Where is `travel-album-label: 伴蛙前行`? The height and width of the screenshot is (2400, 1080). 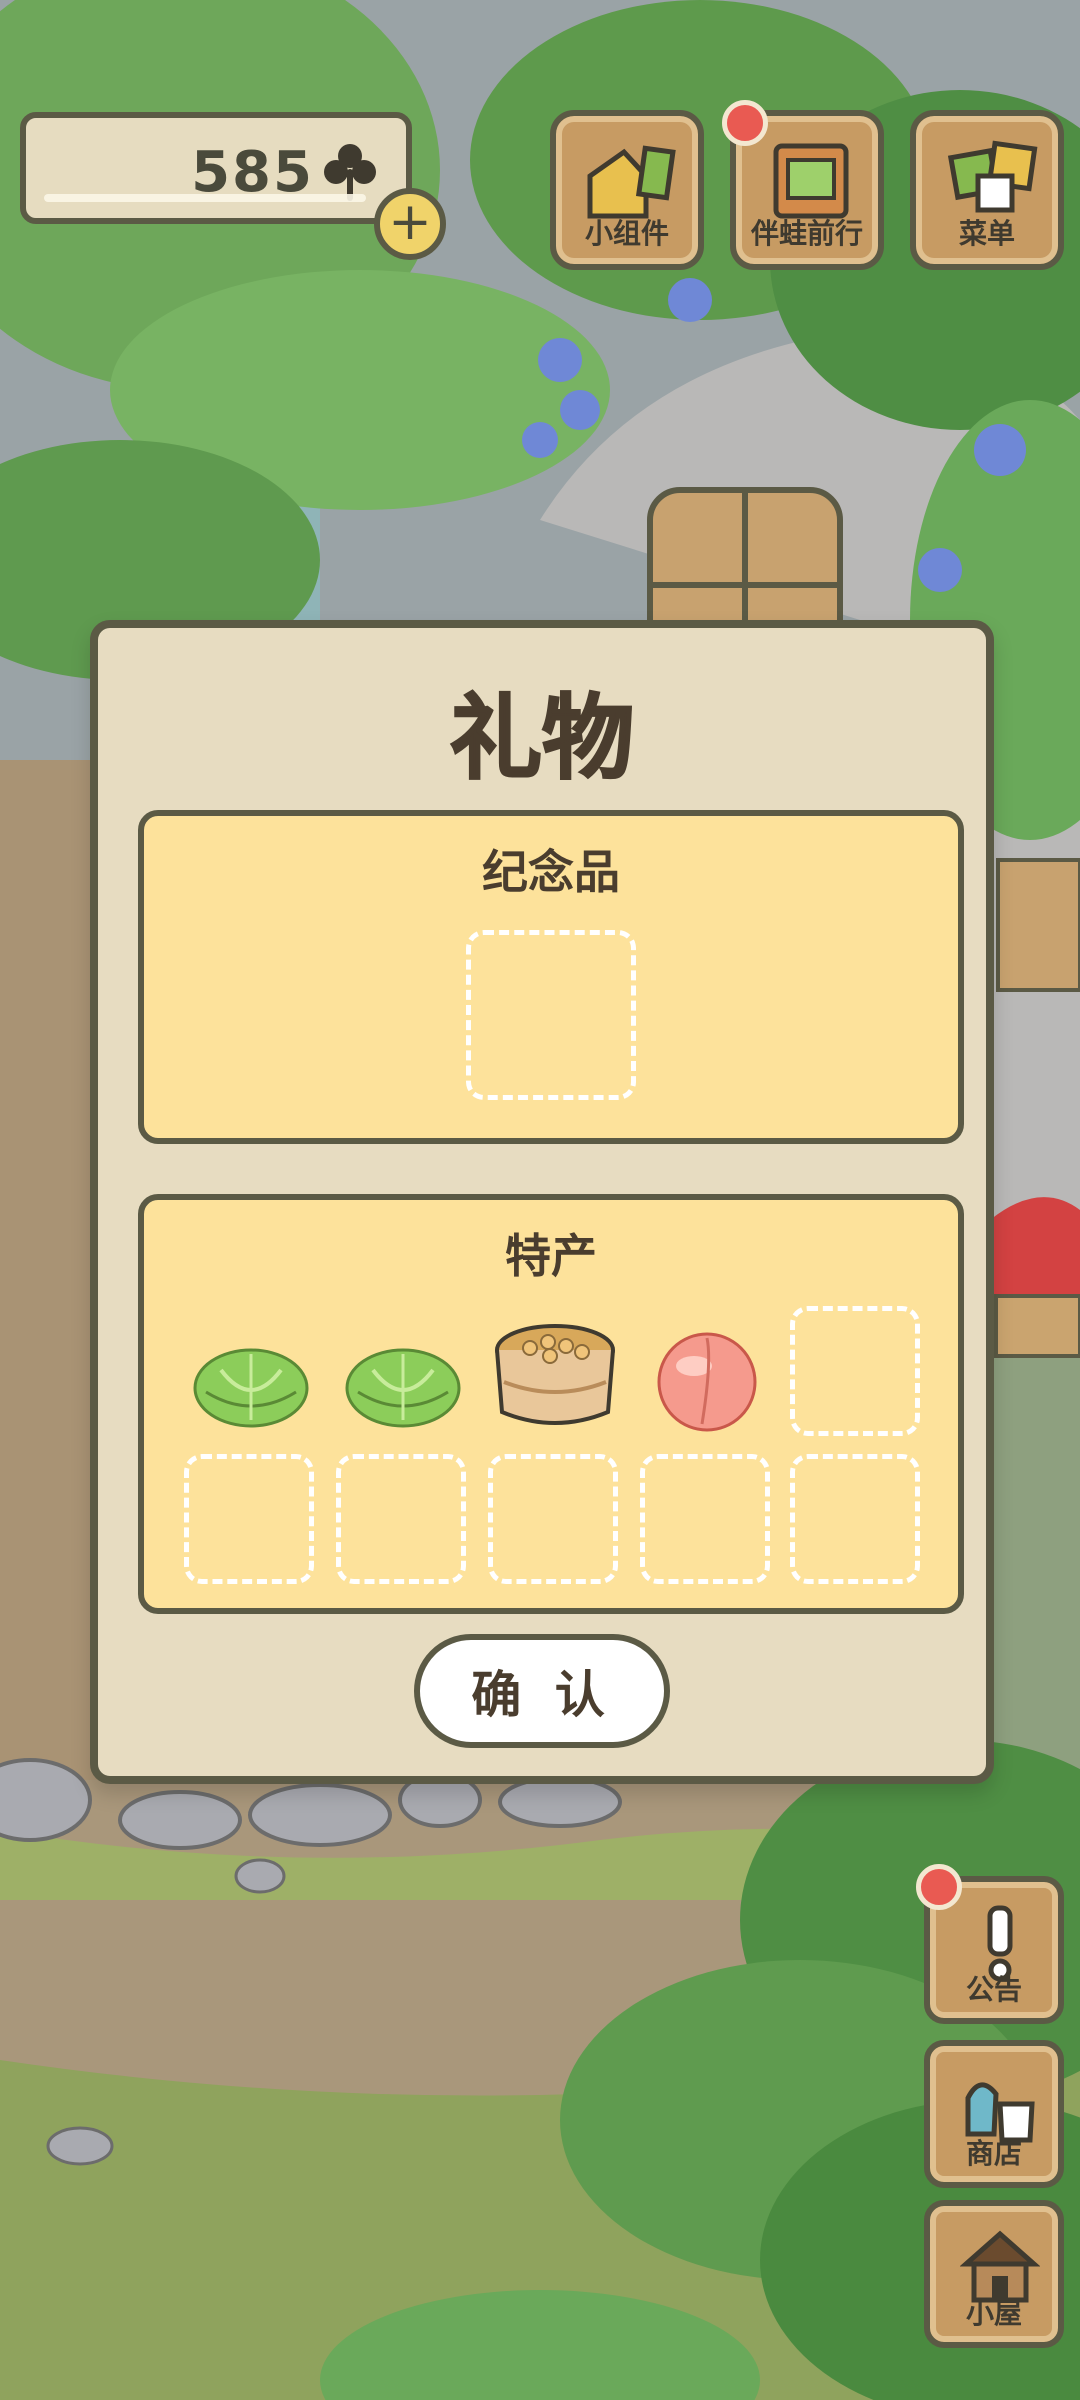
travel-album-label: 伴蛙前行 is located at coordinates (806, 233).